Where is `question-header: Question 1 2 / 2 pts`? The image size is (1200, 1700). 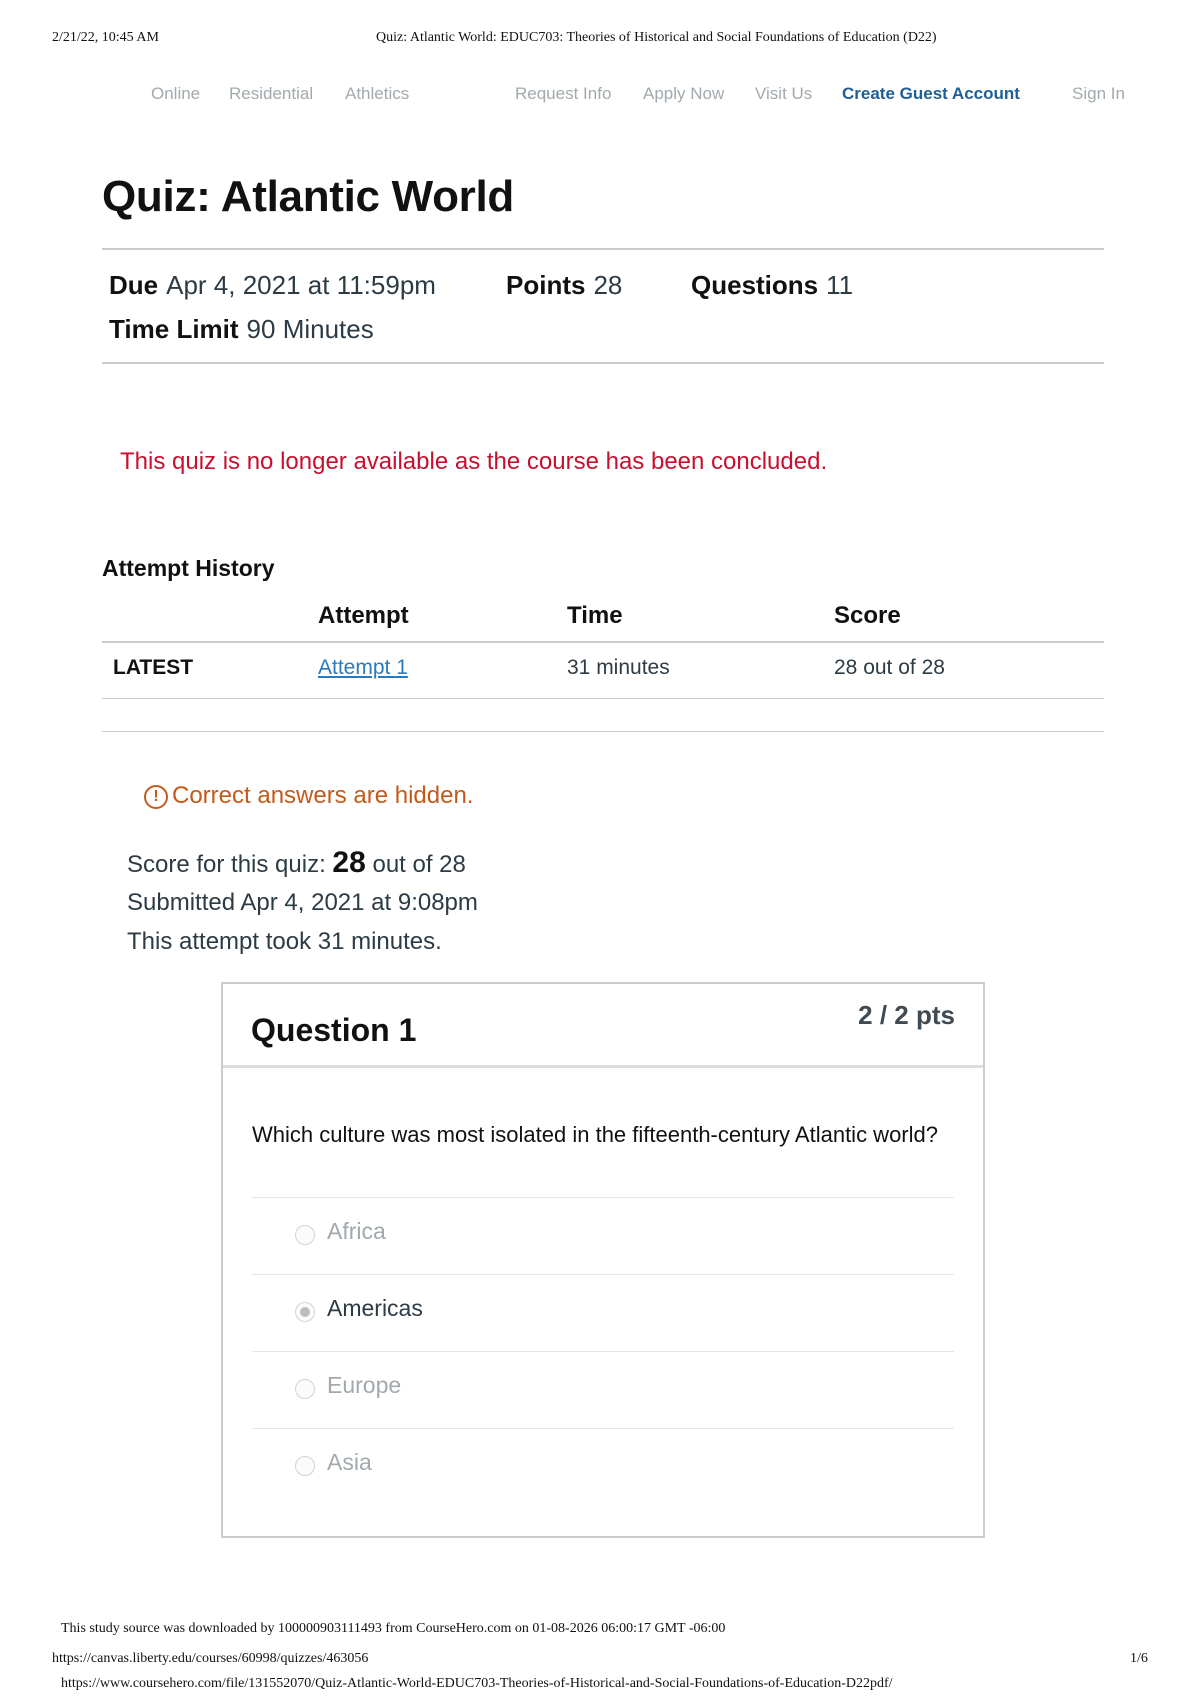 question-header: Question 1 2 / 2 pts is located at coordinates (603, 1026).